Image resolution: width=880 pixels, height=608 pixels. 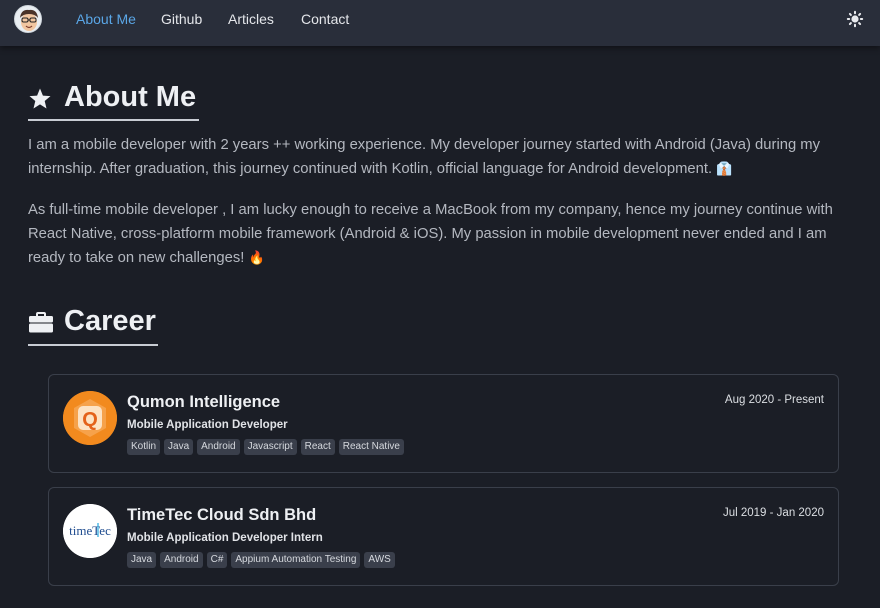 I want to click on nav-about-me: About Me, so click(x=106, y=19).